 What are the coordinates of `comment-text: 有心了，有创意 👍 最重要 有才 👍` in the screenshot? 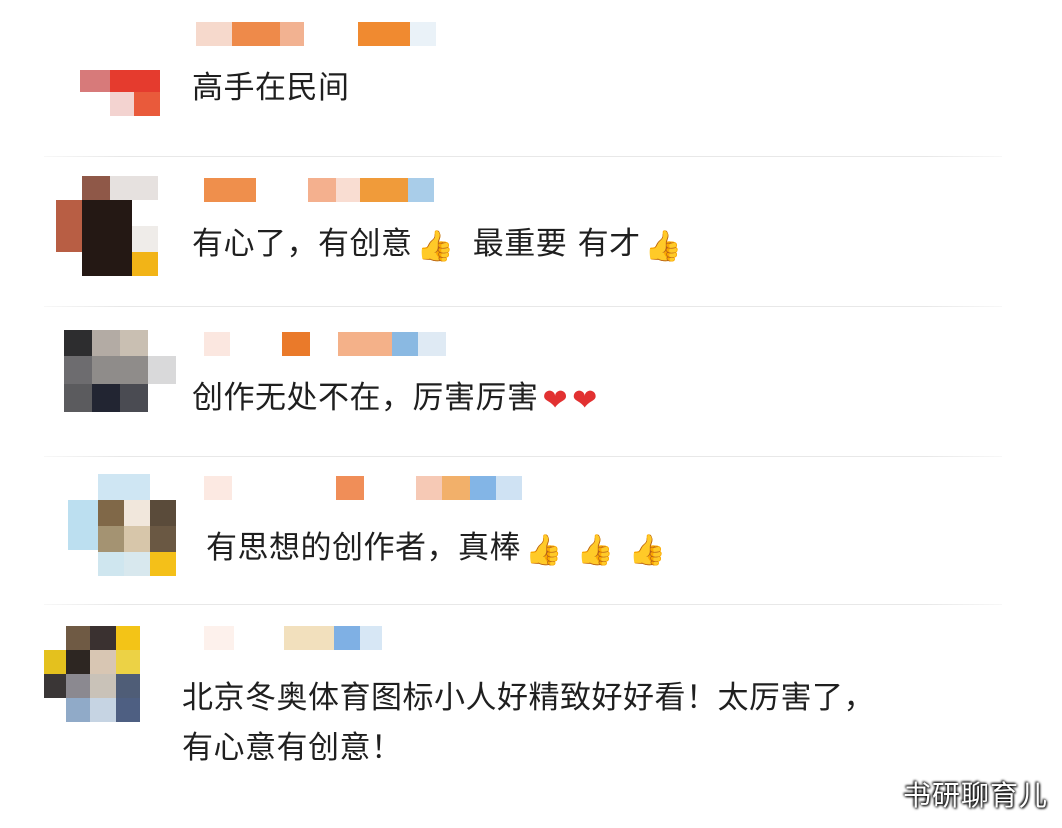 It's located at (437, 245).